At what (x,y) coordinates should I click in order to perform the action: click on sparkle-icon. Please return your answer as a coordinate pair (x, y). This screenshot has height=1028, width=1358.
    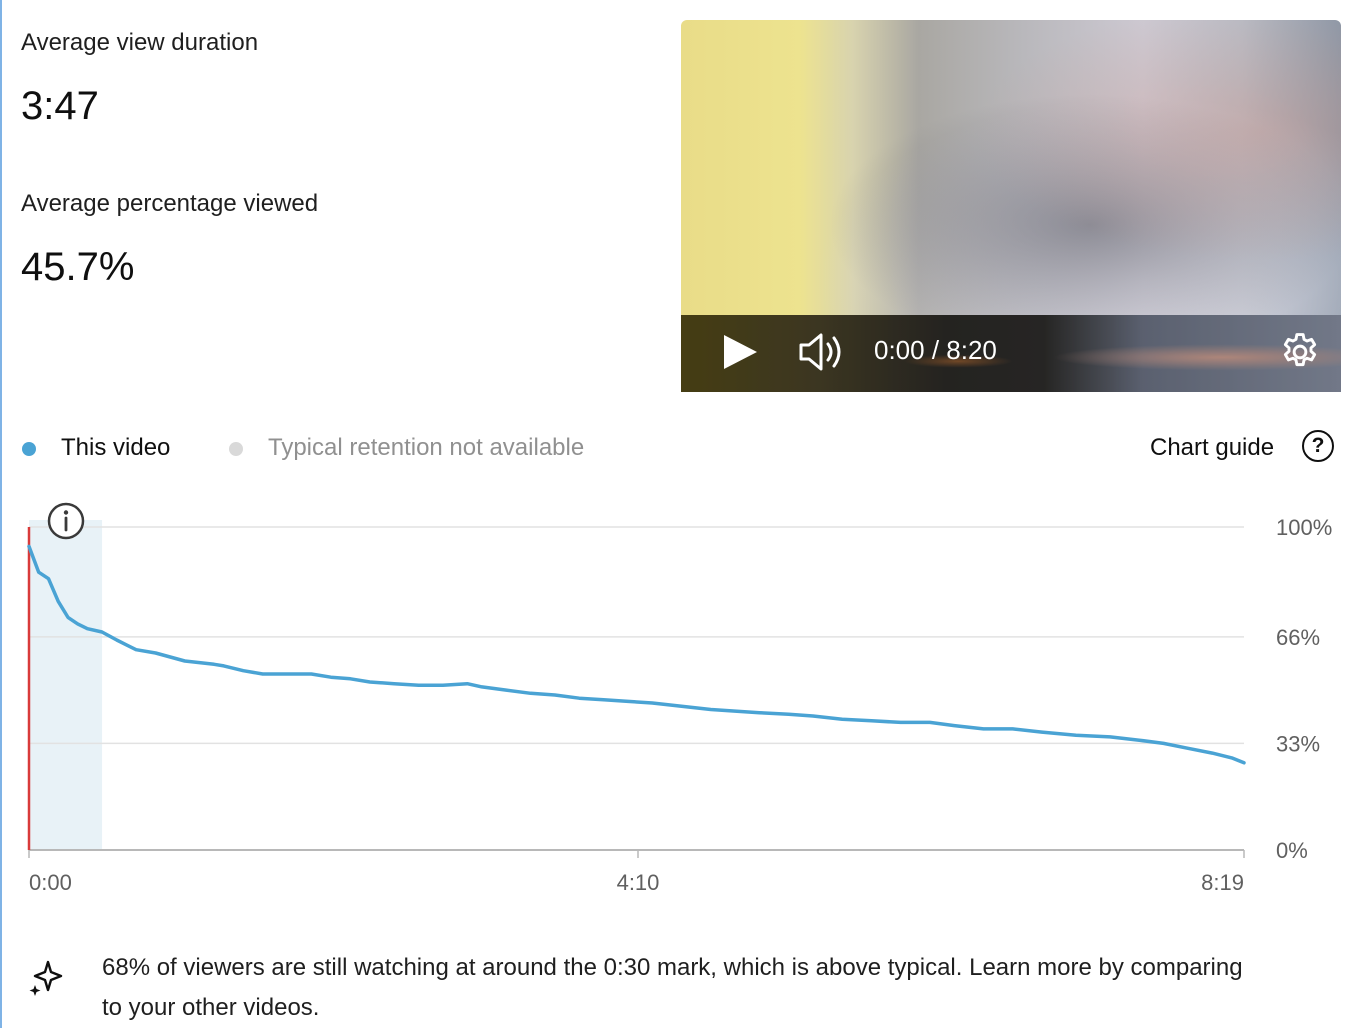
    Looking at the image, I should click on (46, 978).